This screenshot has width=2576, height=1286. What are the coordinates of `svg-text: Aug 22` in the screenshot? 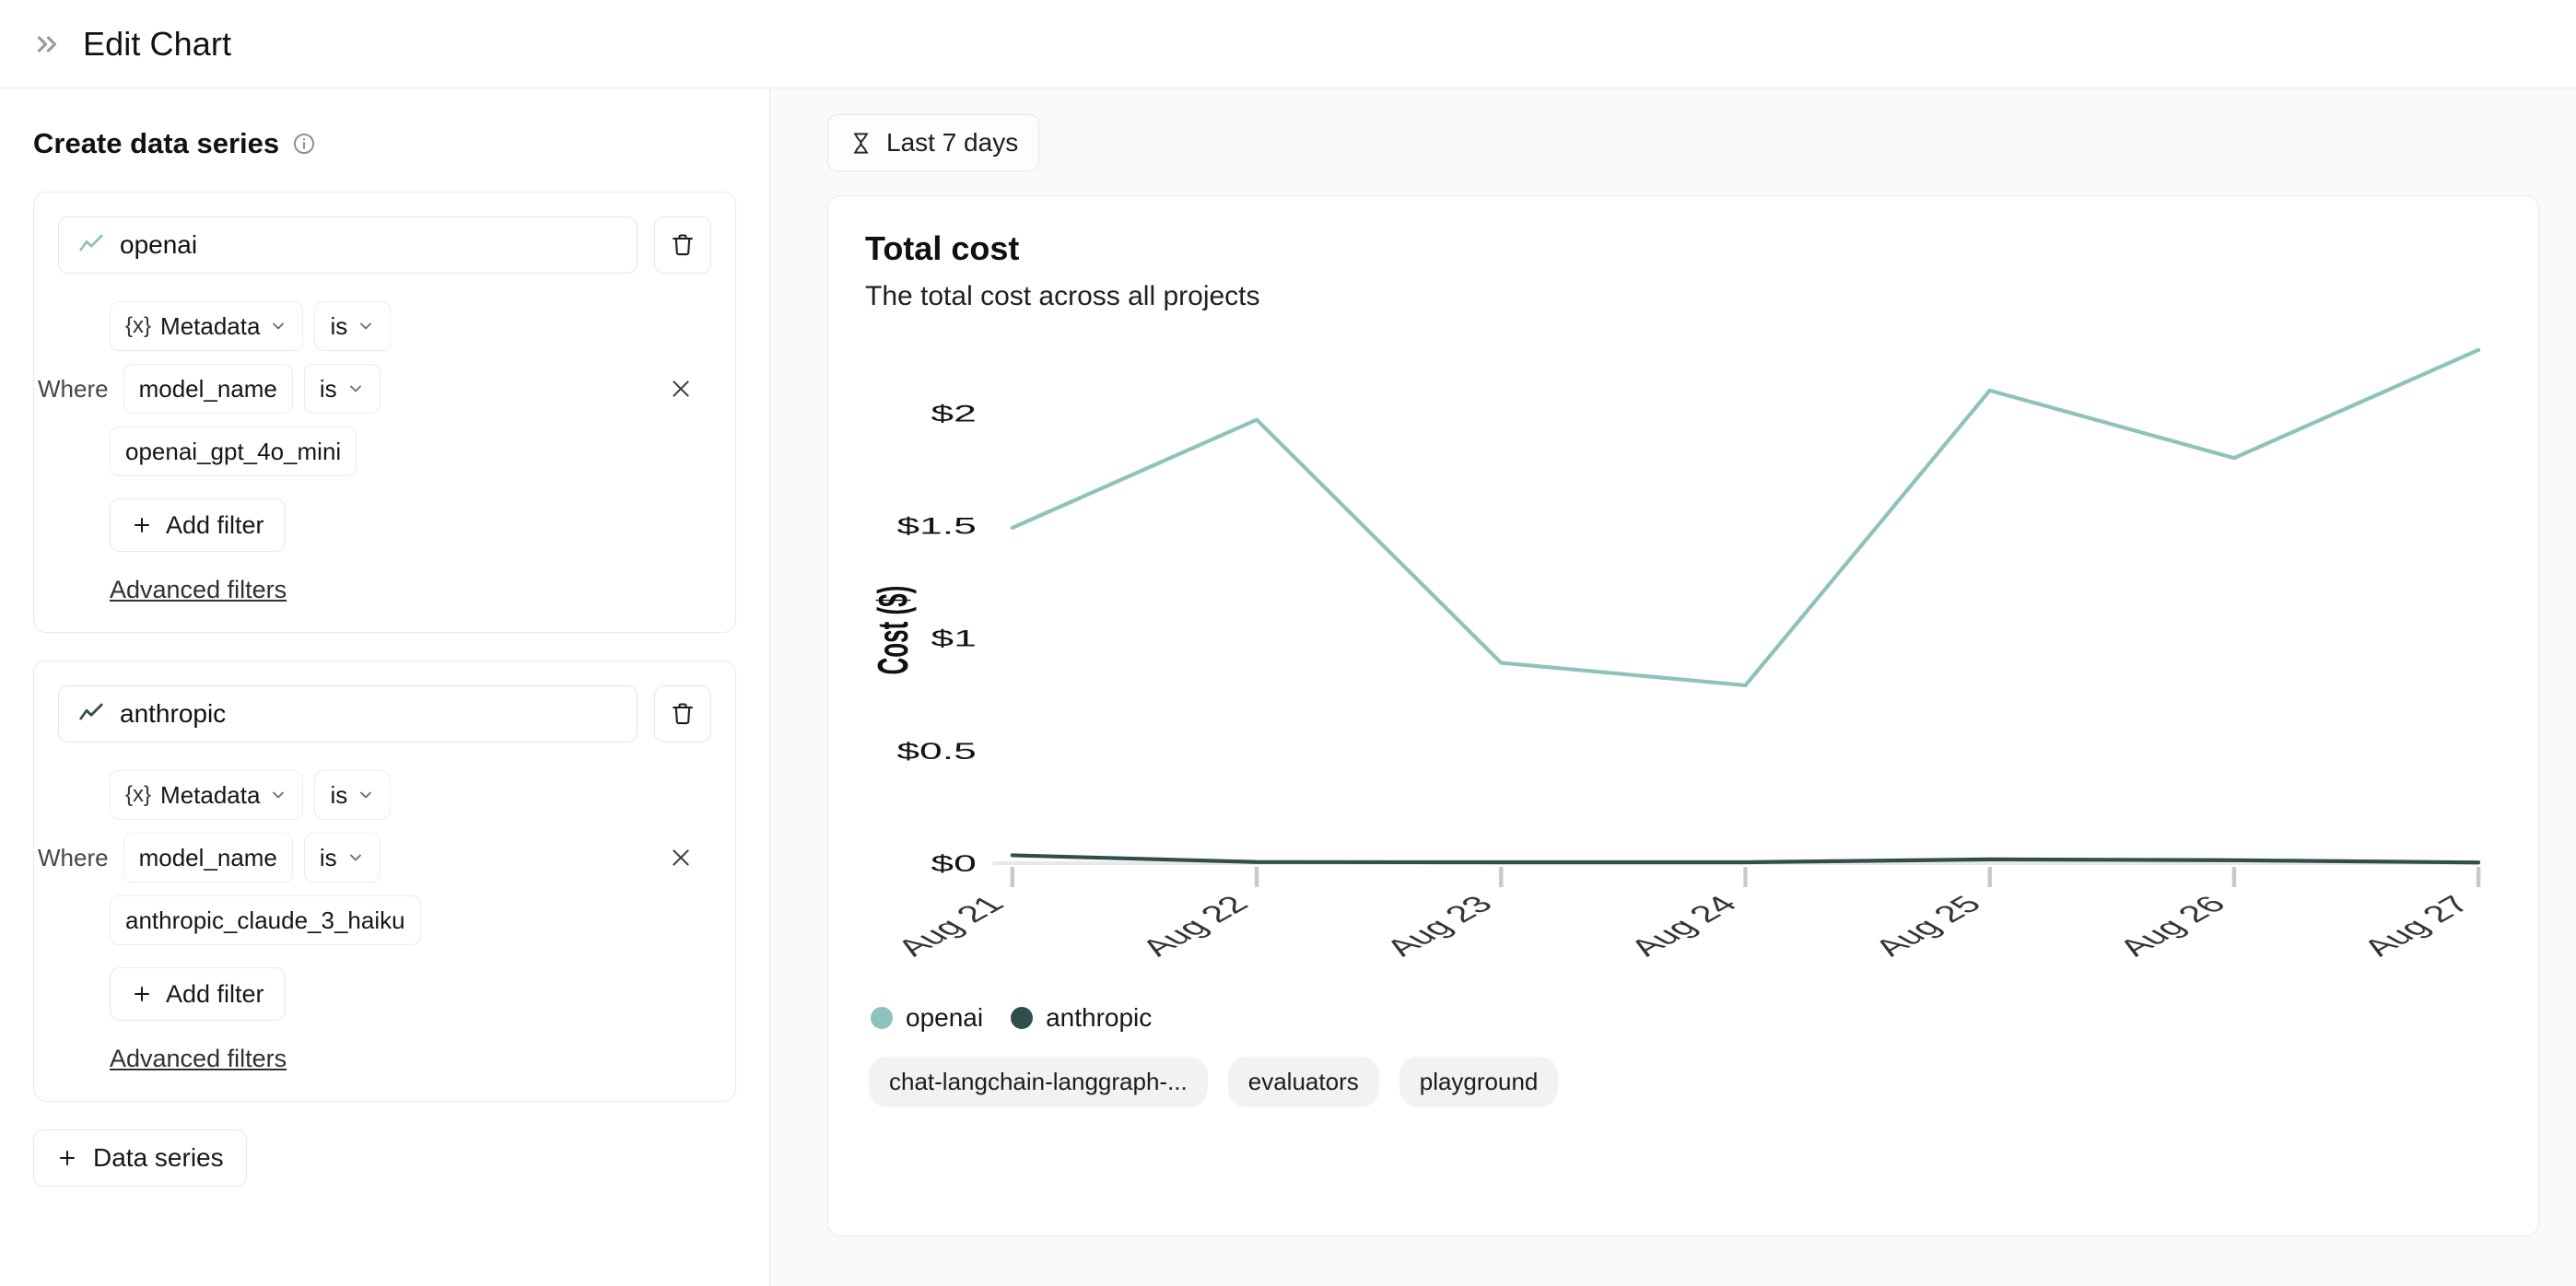 It's located at (1194, 926).